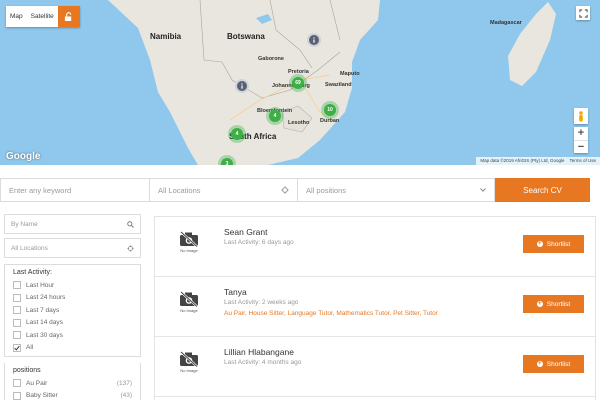  I want to click on filter-option-last-30-days: Last 30 days, so click(72, 335).